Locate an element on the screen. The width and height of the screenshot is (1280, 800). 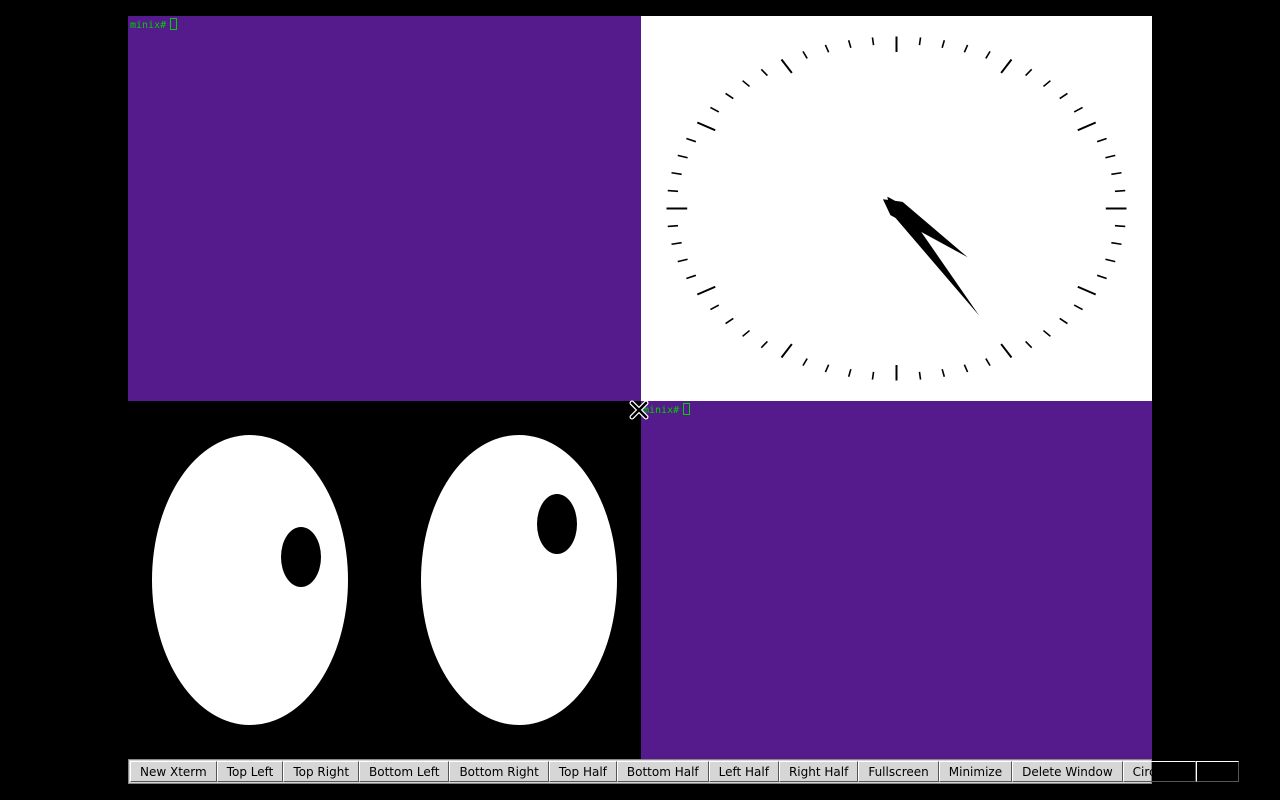
left-half-button: Left Half is located at coordinates (743, 771).